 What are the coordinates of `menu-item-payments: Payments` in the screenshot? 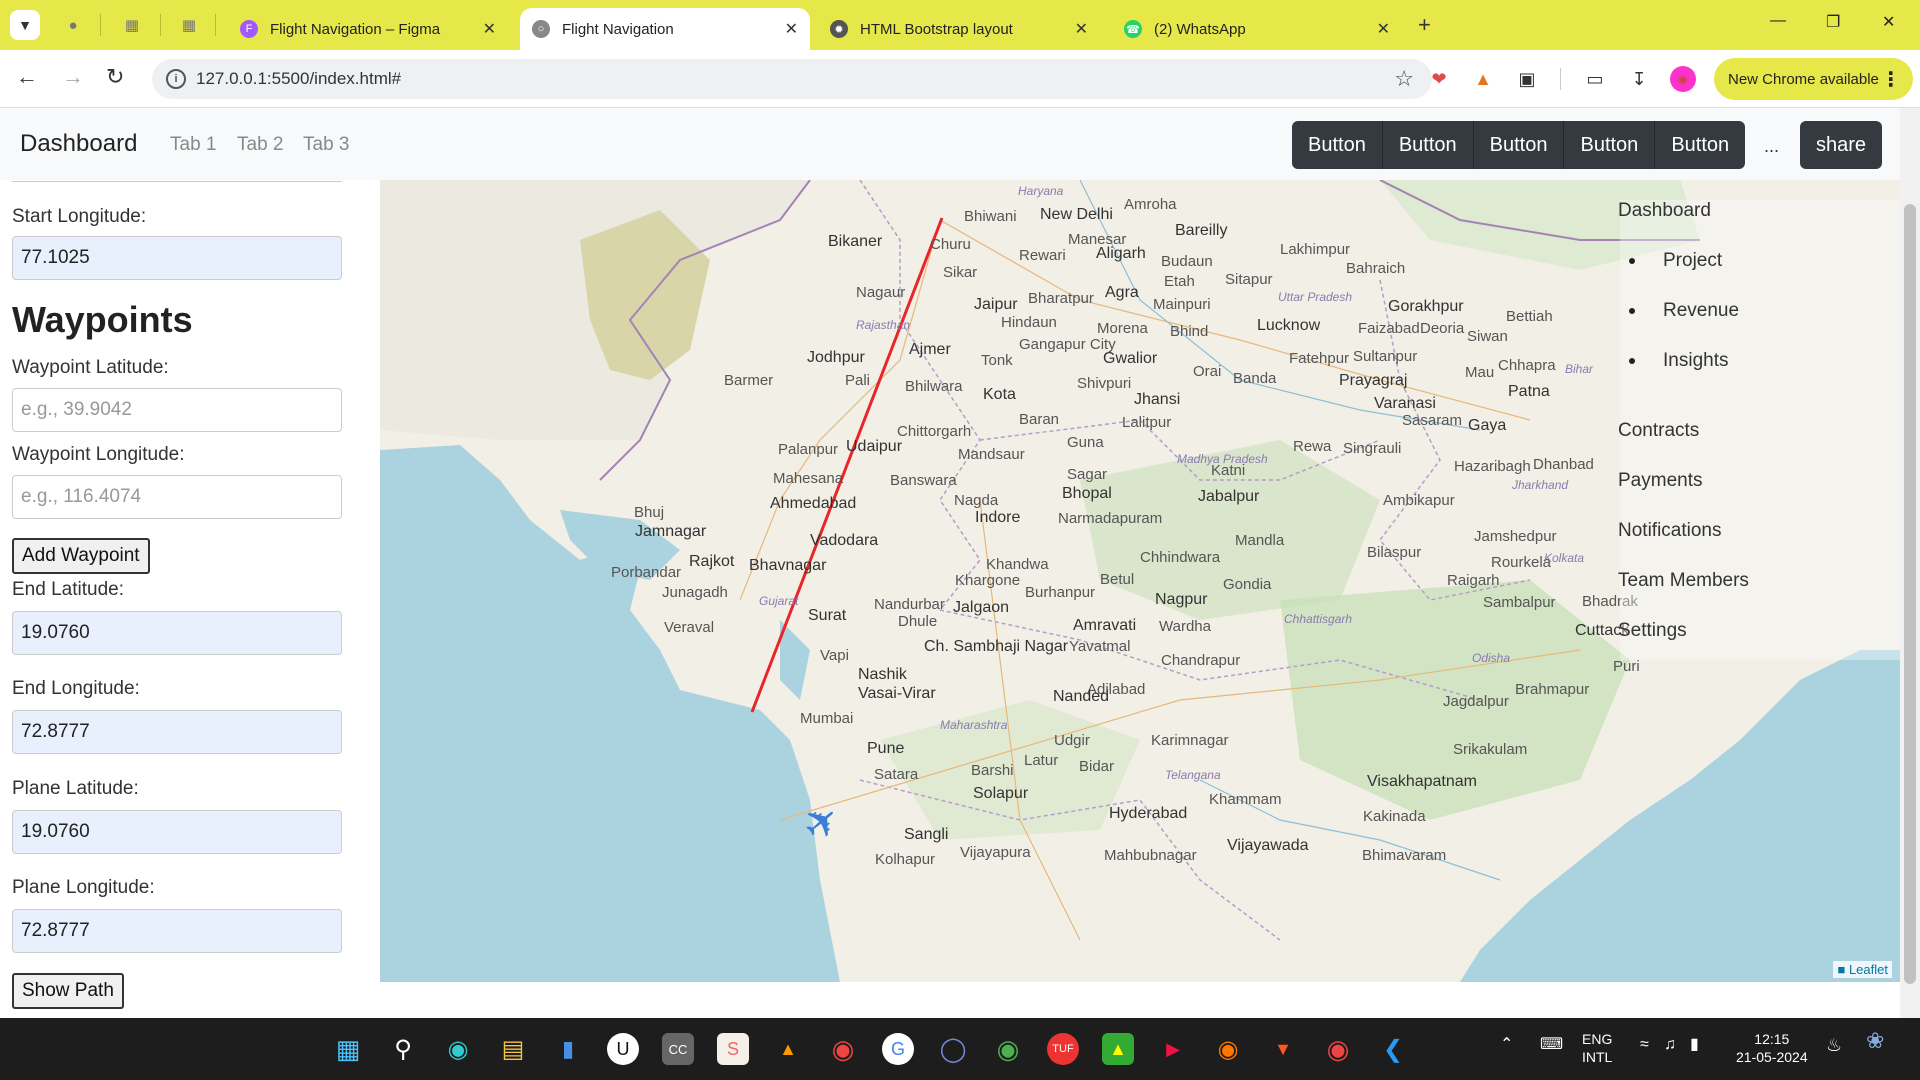 It's located at (1660, 481).